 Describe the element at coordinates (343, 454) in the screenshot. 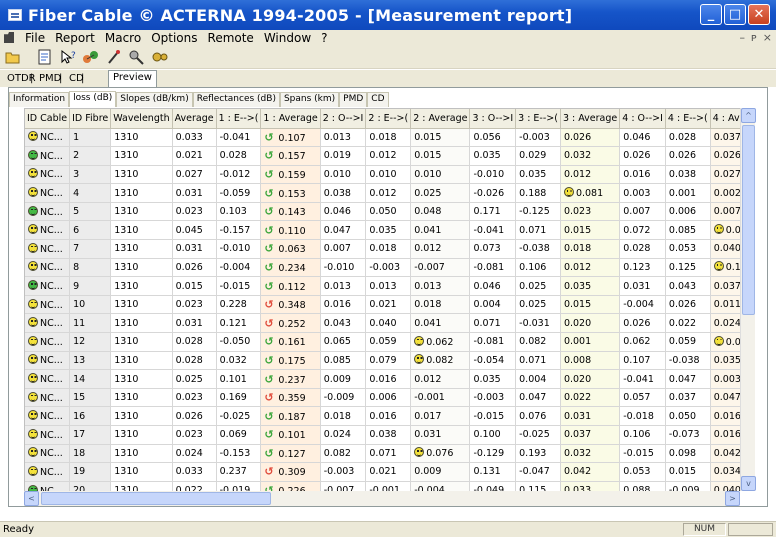

I see `table-cell: 0.082` at that location.